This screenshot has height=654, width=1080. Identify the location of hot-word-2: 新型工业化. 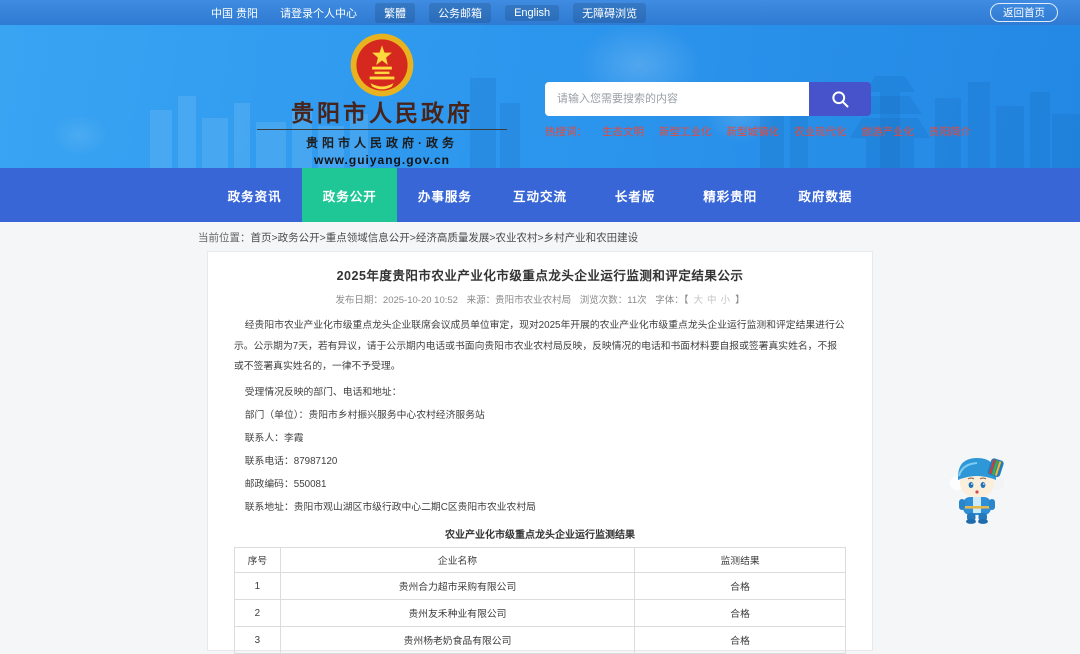
(685, 131).